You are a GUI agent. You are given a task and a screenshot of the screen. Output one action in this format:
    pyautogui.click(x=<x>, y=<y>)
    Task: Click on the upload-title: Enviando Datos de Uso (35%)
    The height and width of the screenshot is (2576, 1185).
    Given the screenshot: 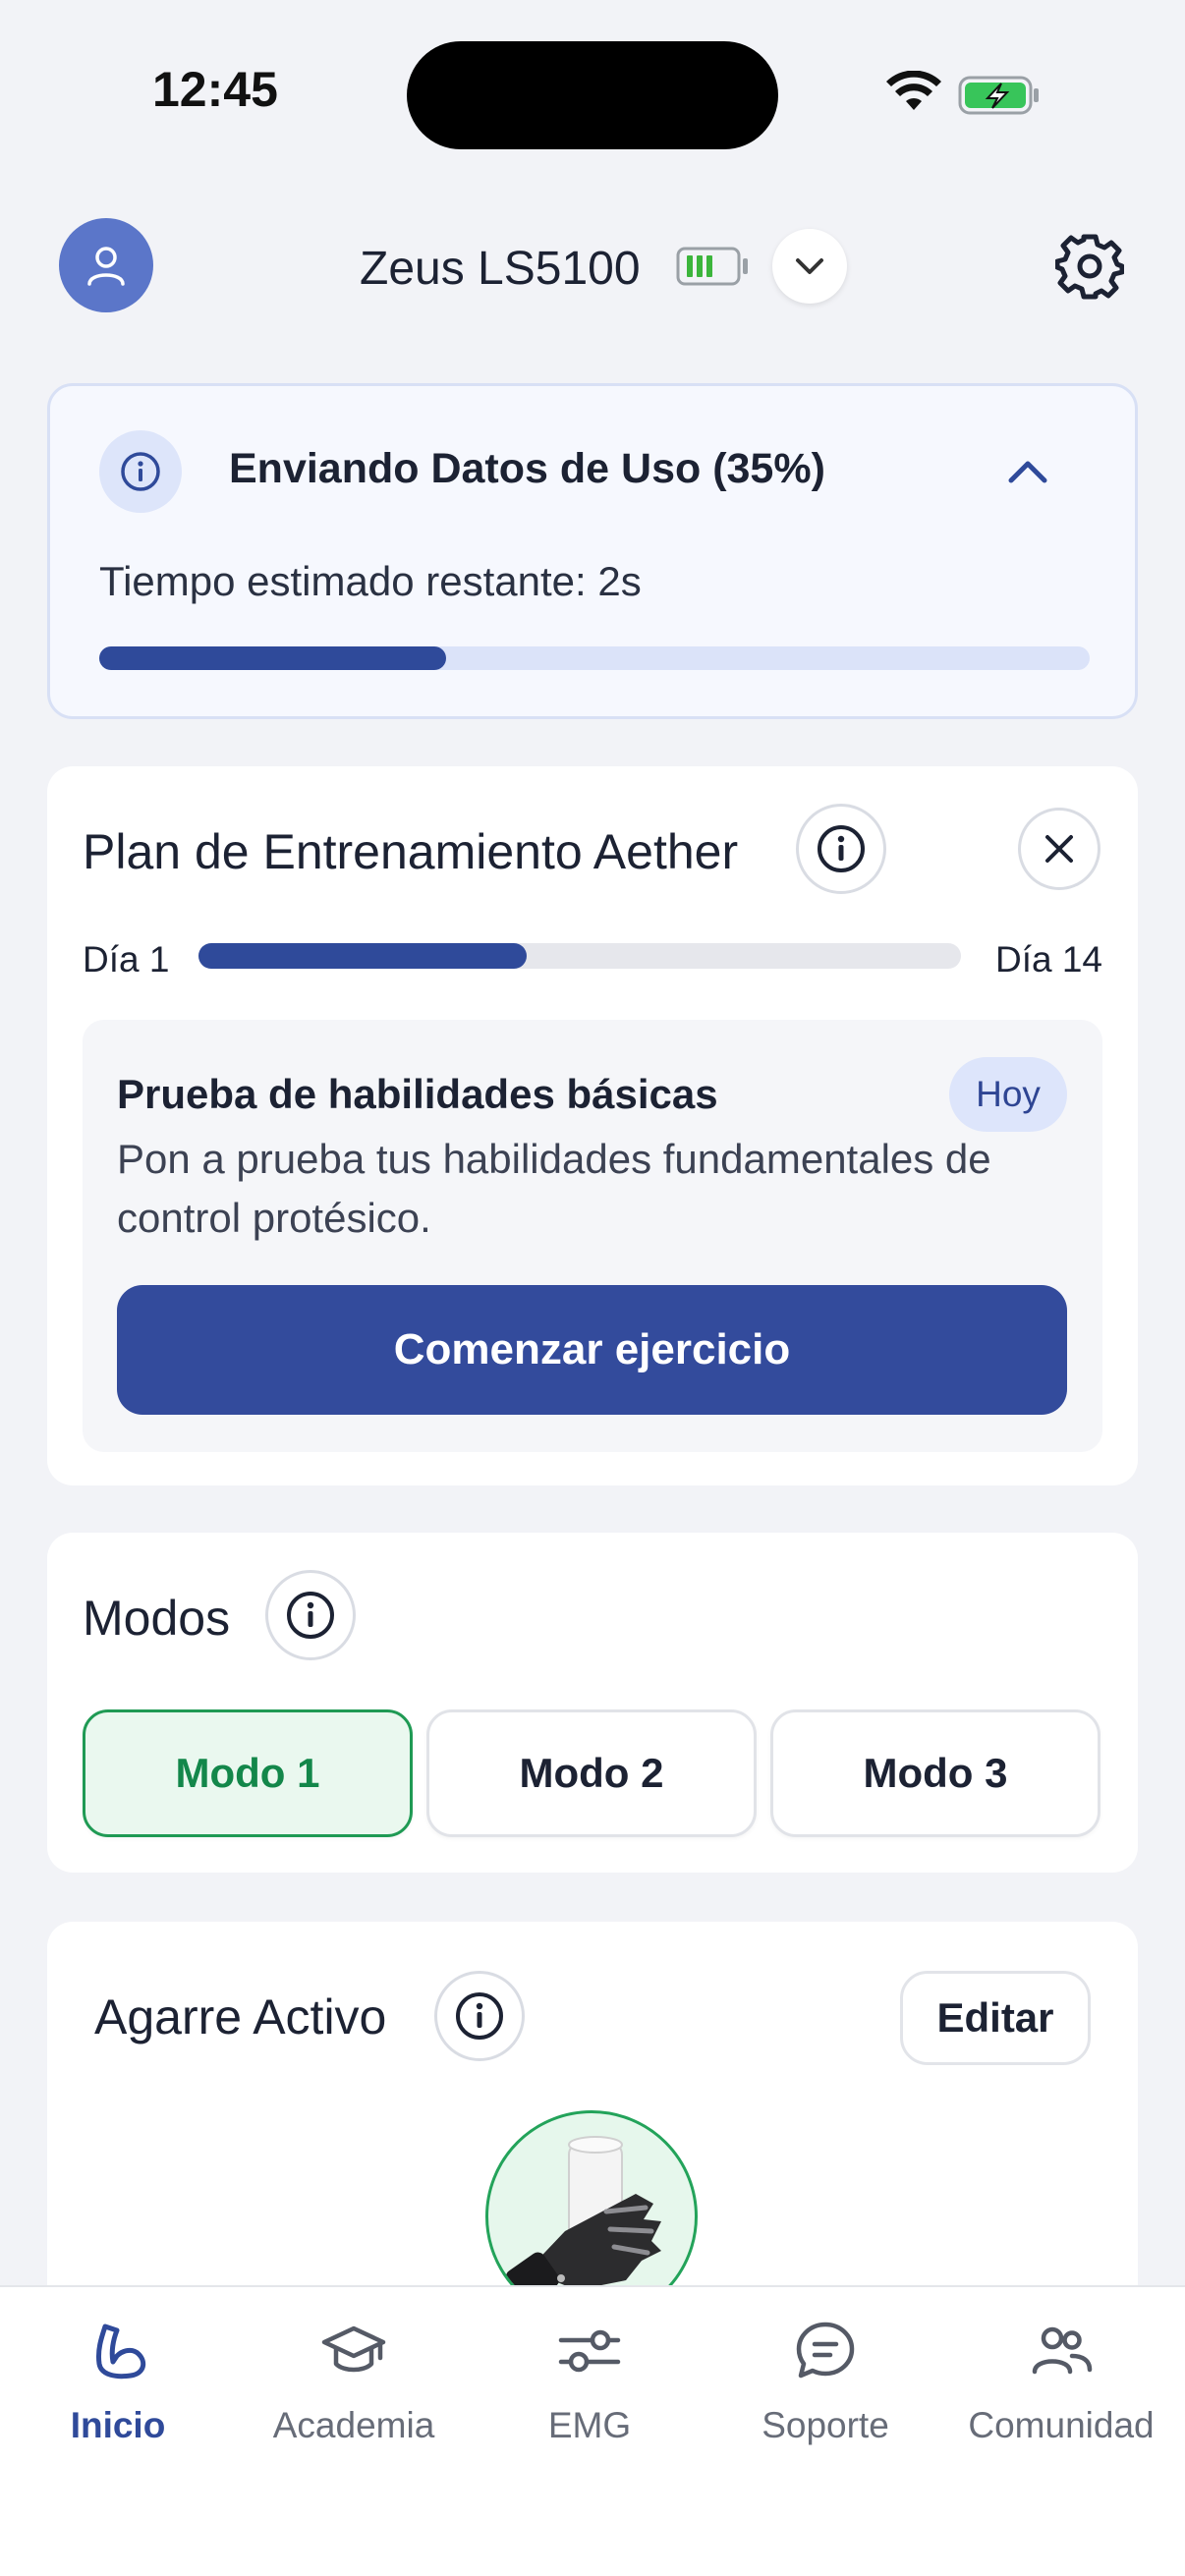 What is the action you would take?
    pyautogui.click(x=527, y=468)
    